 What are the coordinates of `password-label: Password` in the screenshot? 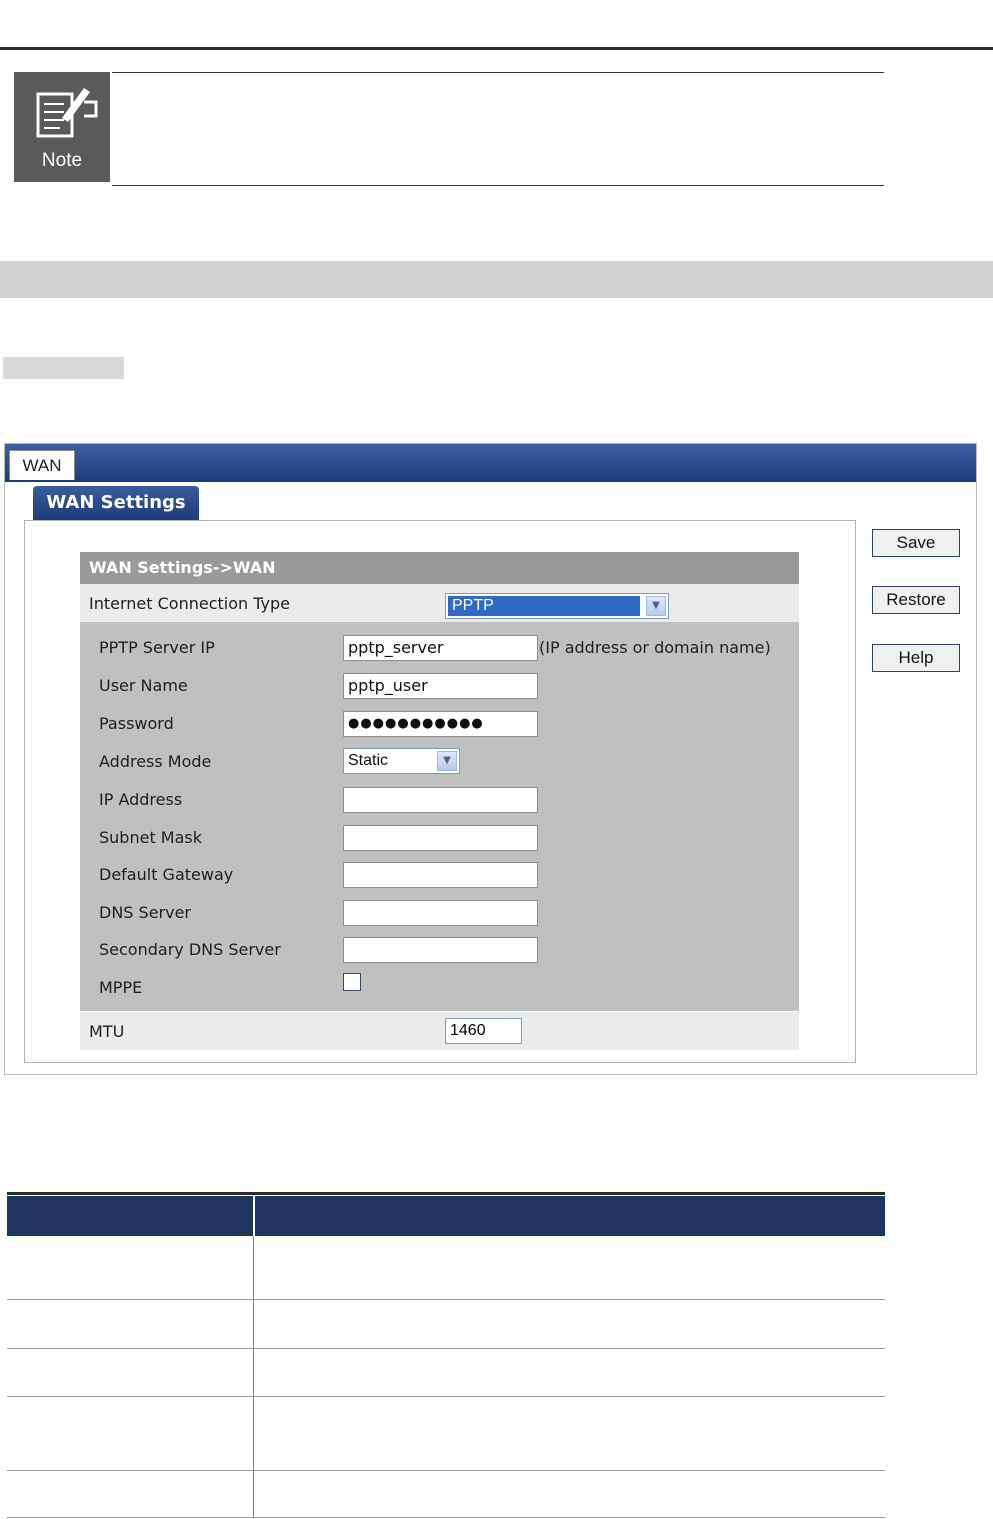 It's located at (136, 723).